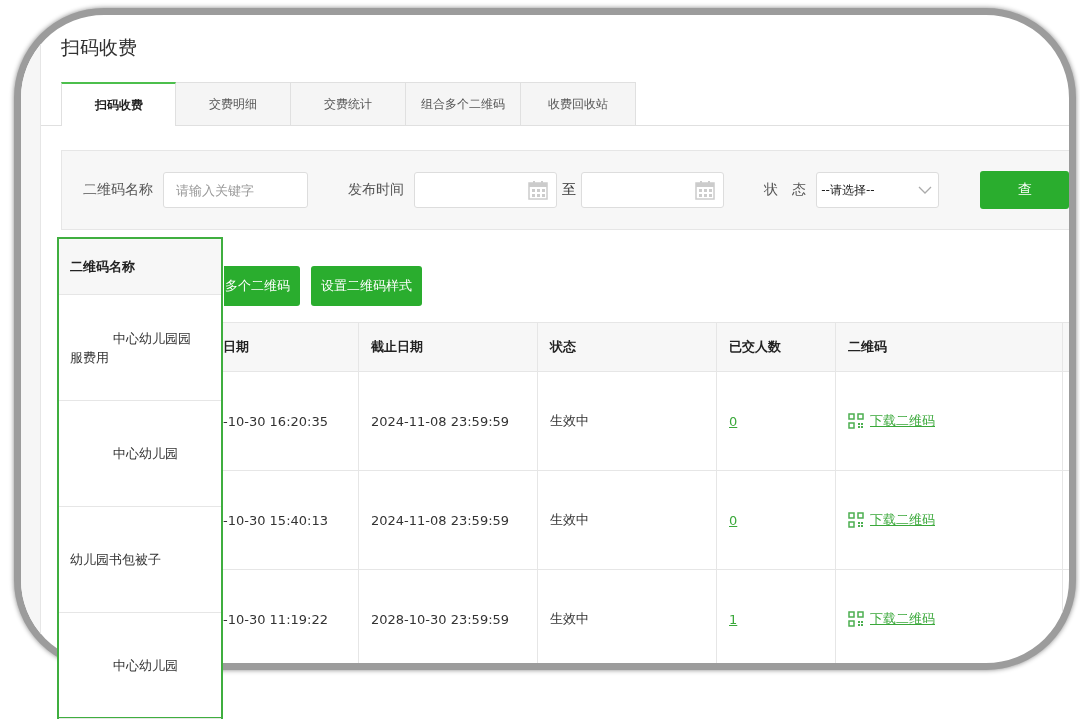  What do you see at coordinates (376, 190) in the screenshot?
I see `field-label: 发布时间` at bounding box center [376, 190].